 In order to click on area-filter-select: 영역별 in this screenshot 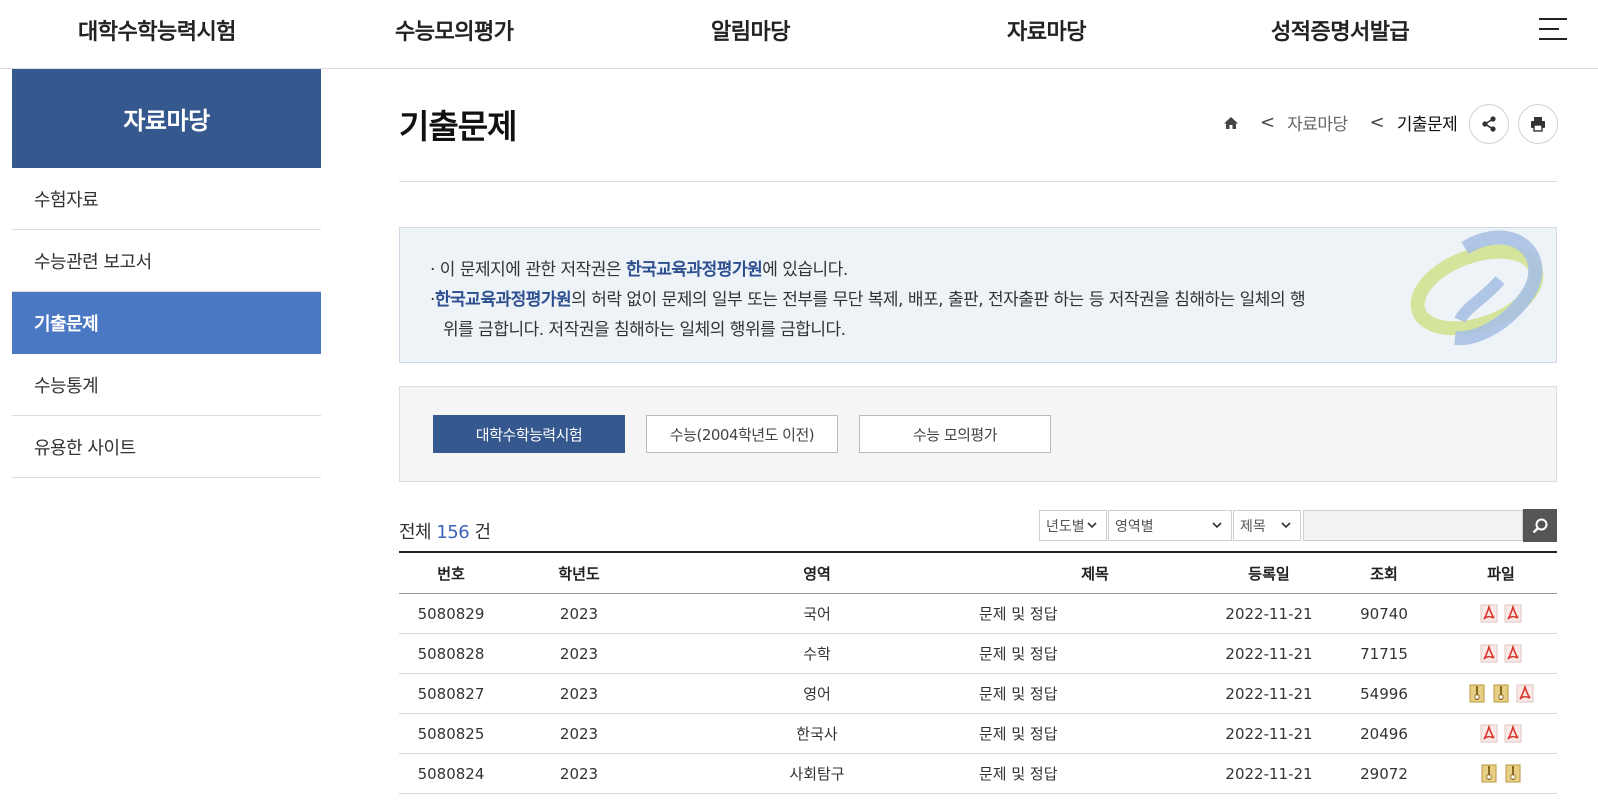, I will do `click(1170, 525)`.